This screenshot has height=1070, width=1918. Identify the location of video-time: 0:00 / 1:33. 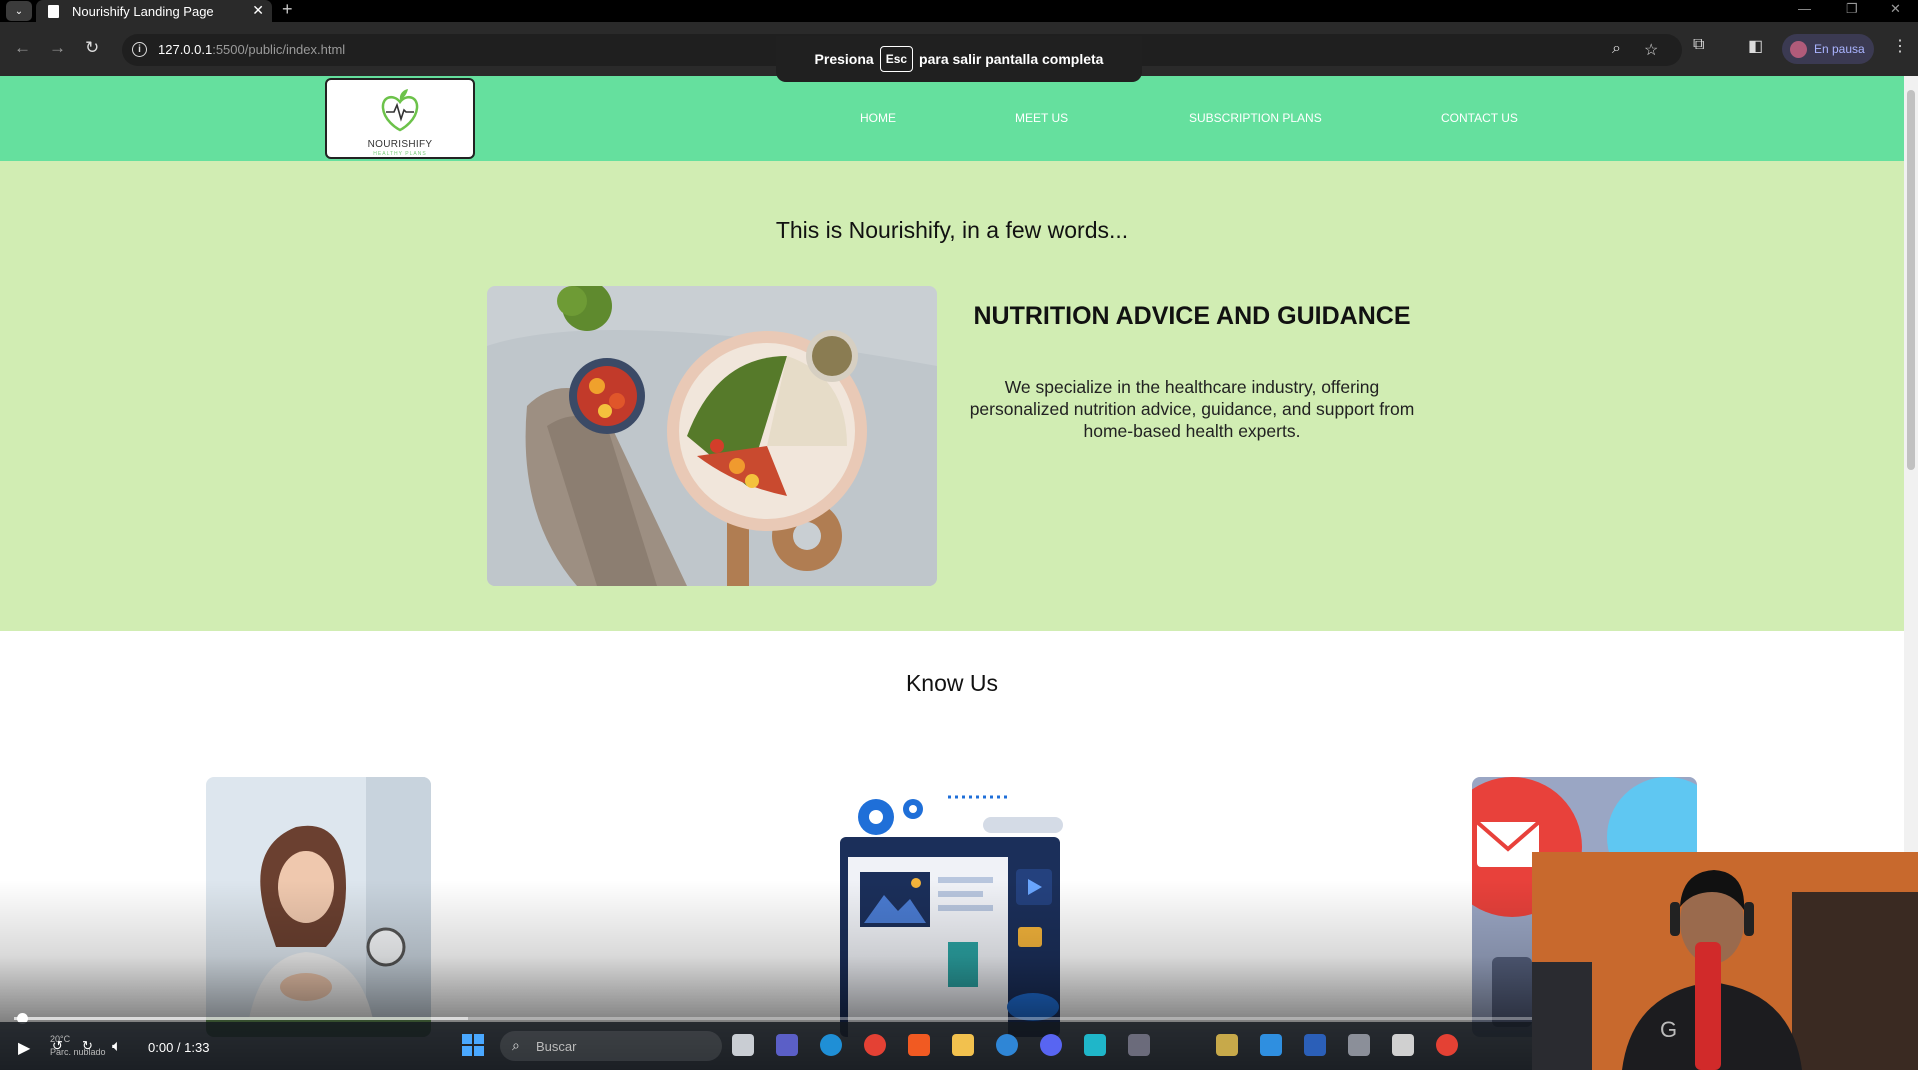
(179, 1047).